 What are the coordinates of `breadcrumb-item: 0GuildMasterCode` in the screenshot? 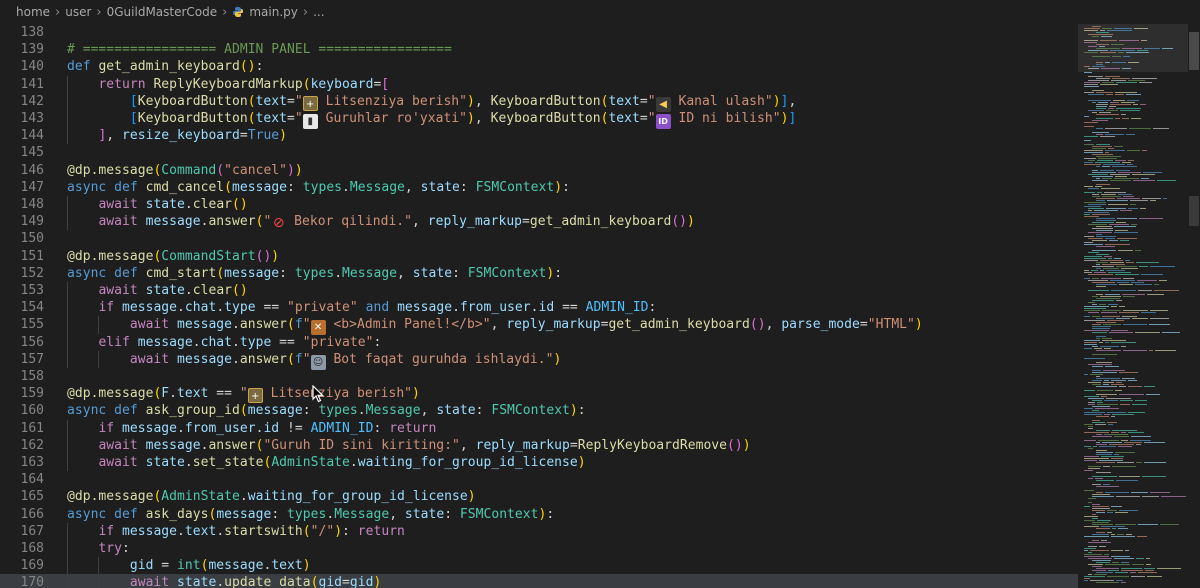 It's located at (162, 12).